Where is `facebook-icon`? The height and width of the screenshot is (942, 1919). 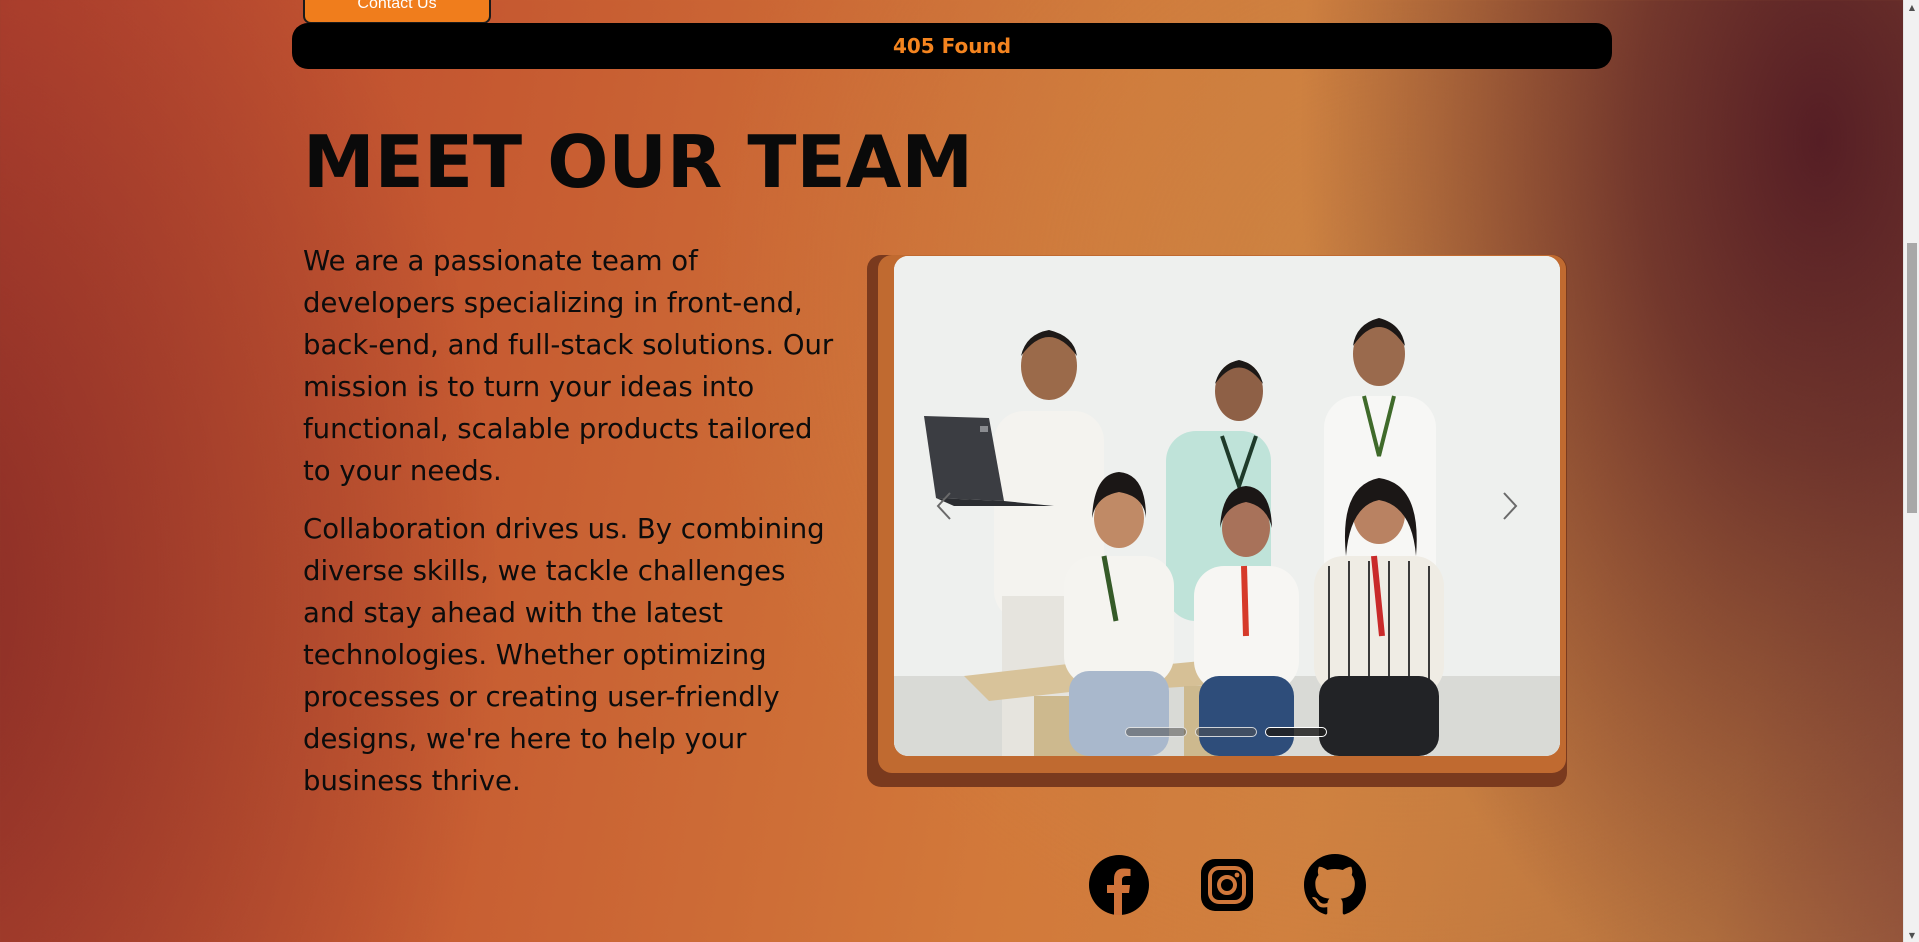 facebook-icon is located at coordinates (1119, 885).